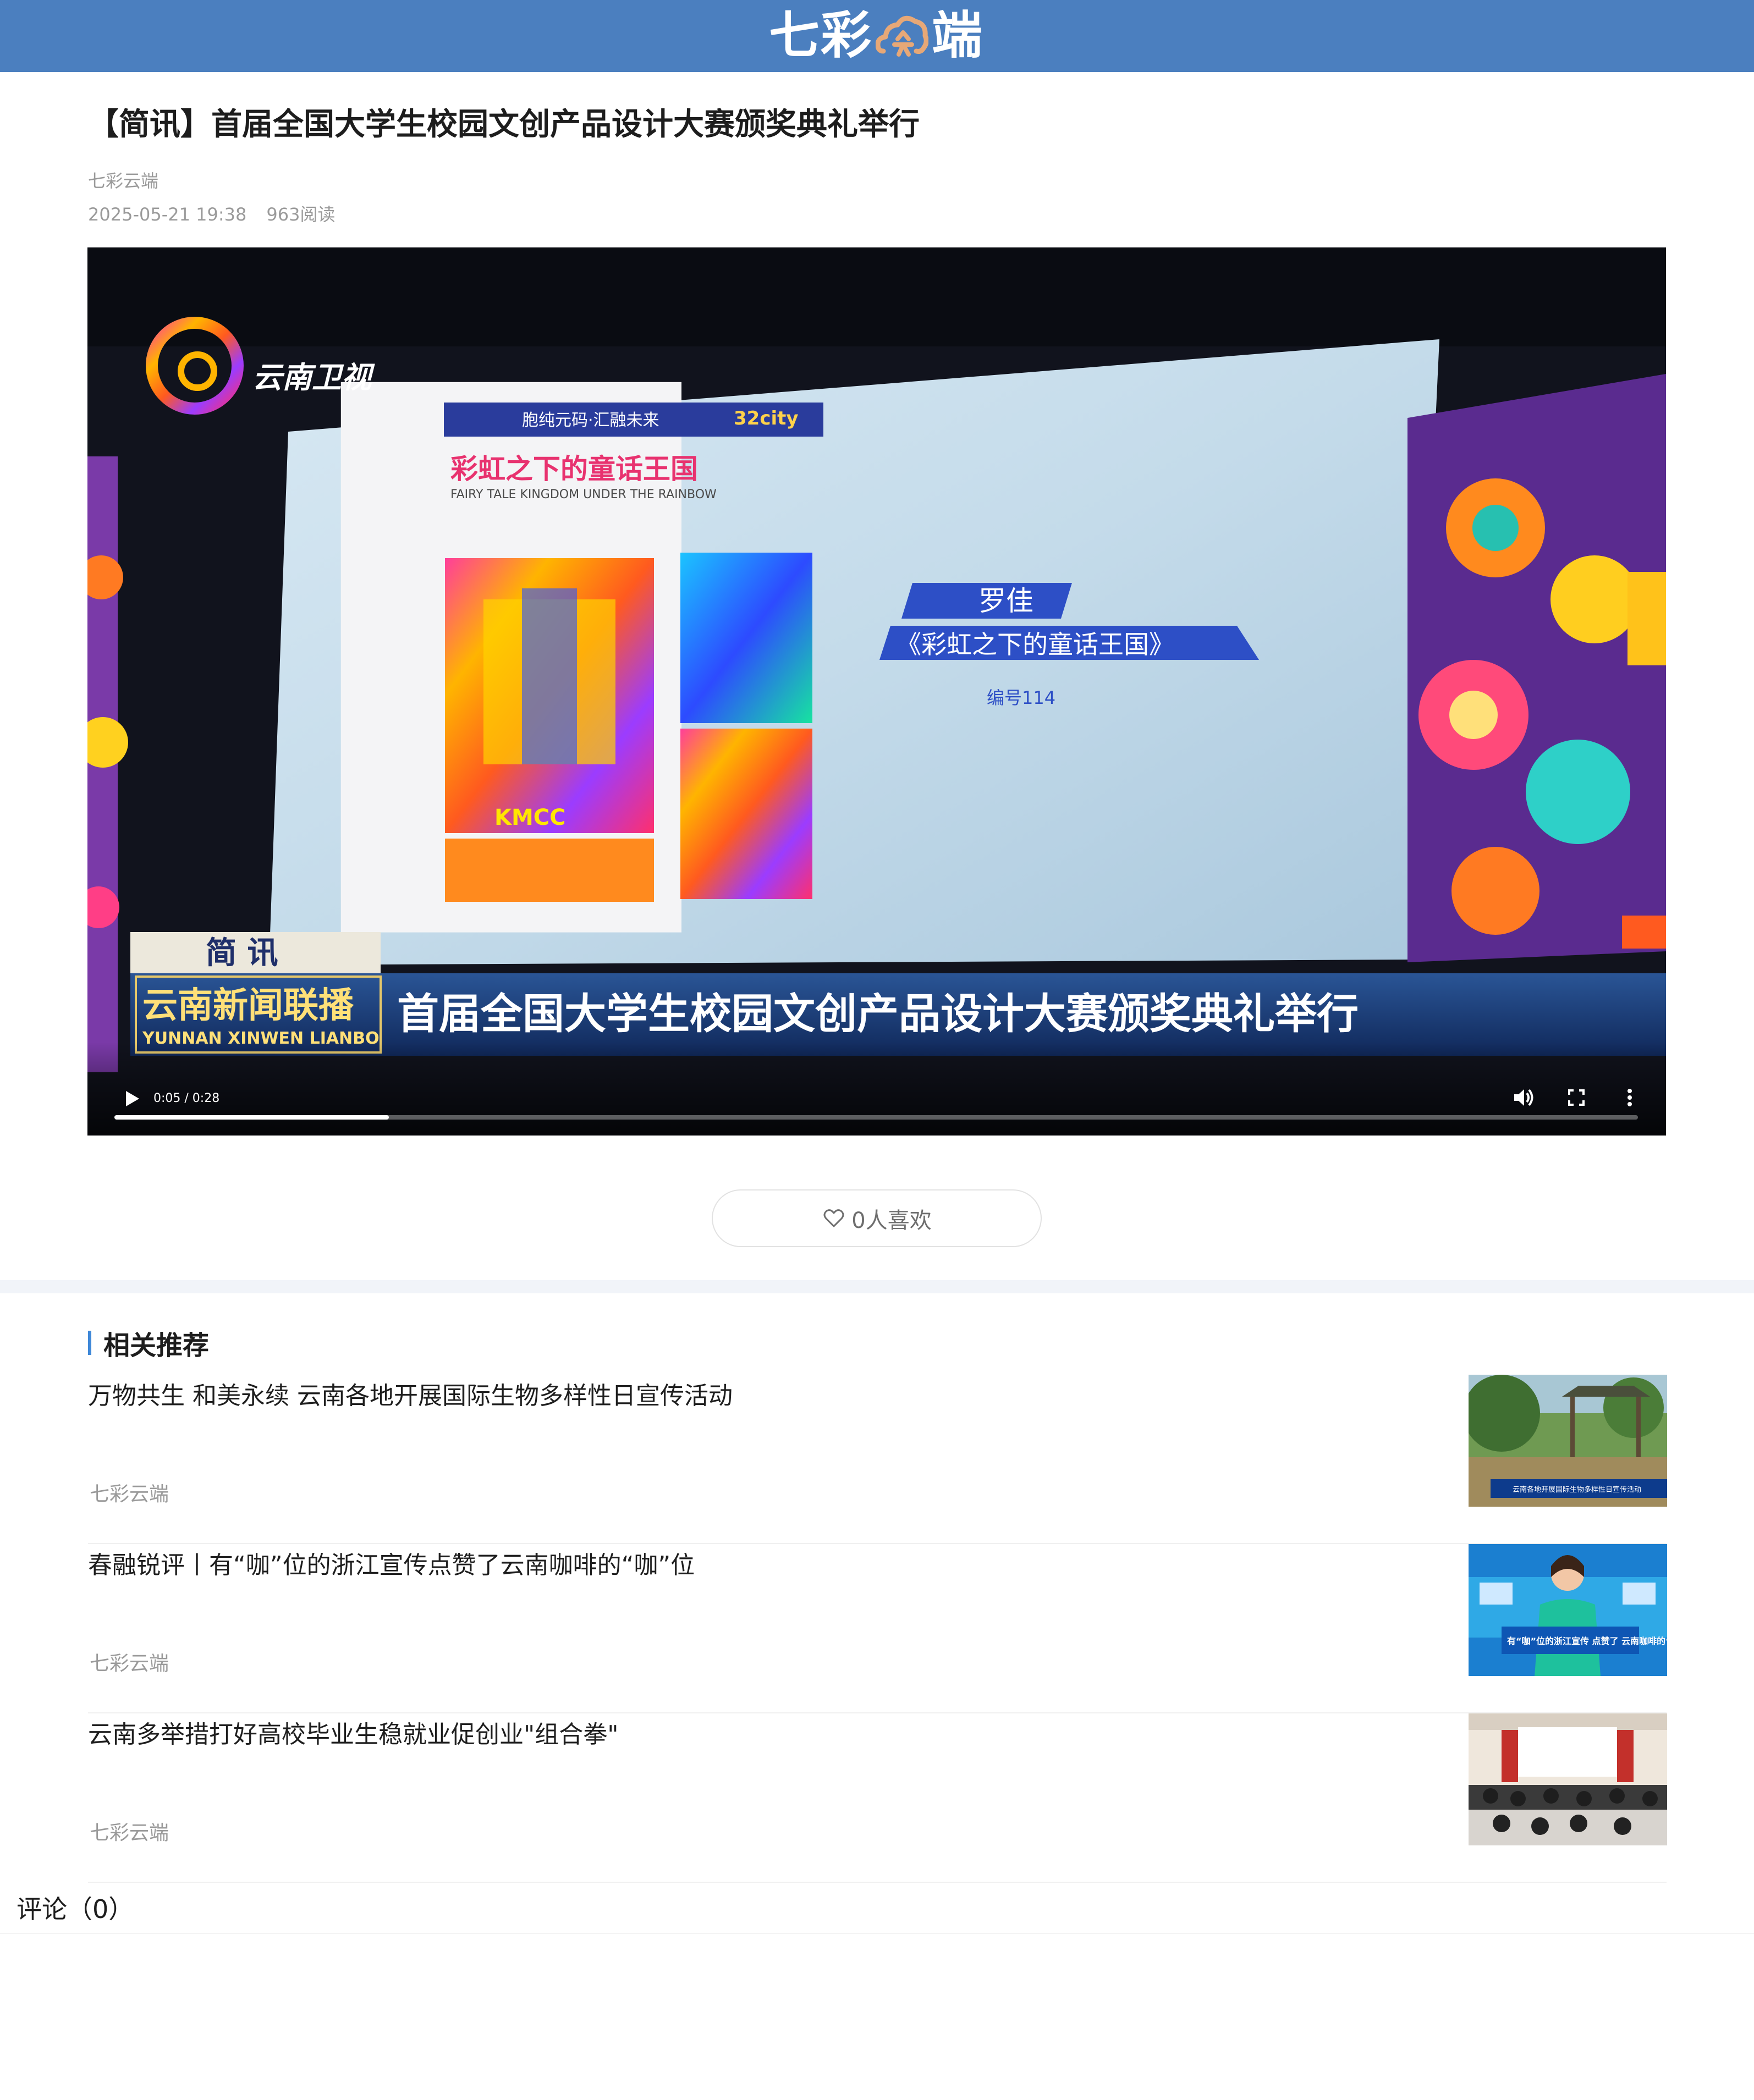 This screenshot has height=2100, width=1754. I want to click on video-time: 0:05 / 0:28, so click(187, 1098).